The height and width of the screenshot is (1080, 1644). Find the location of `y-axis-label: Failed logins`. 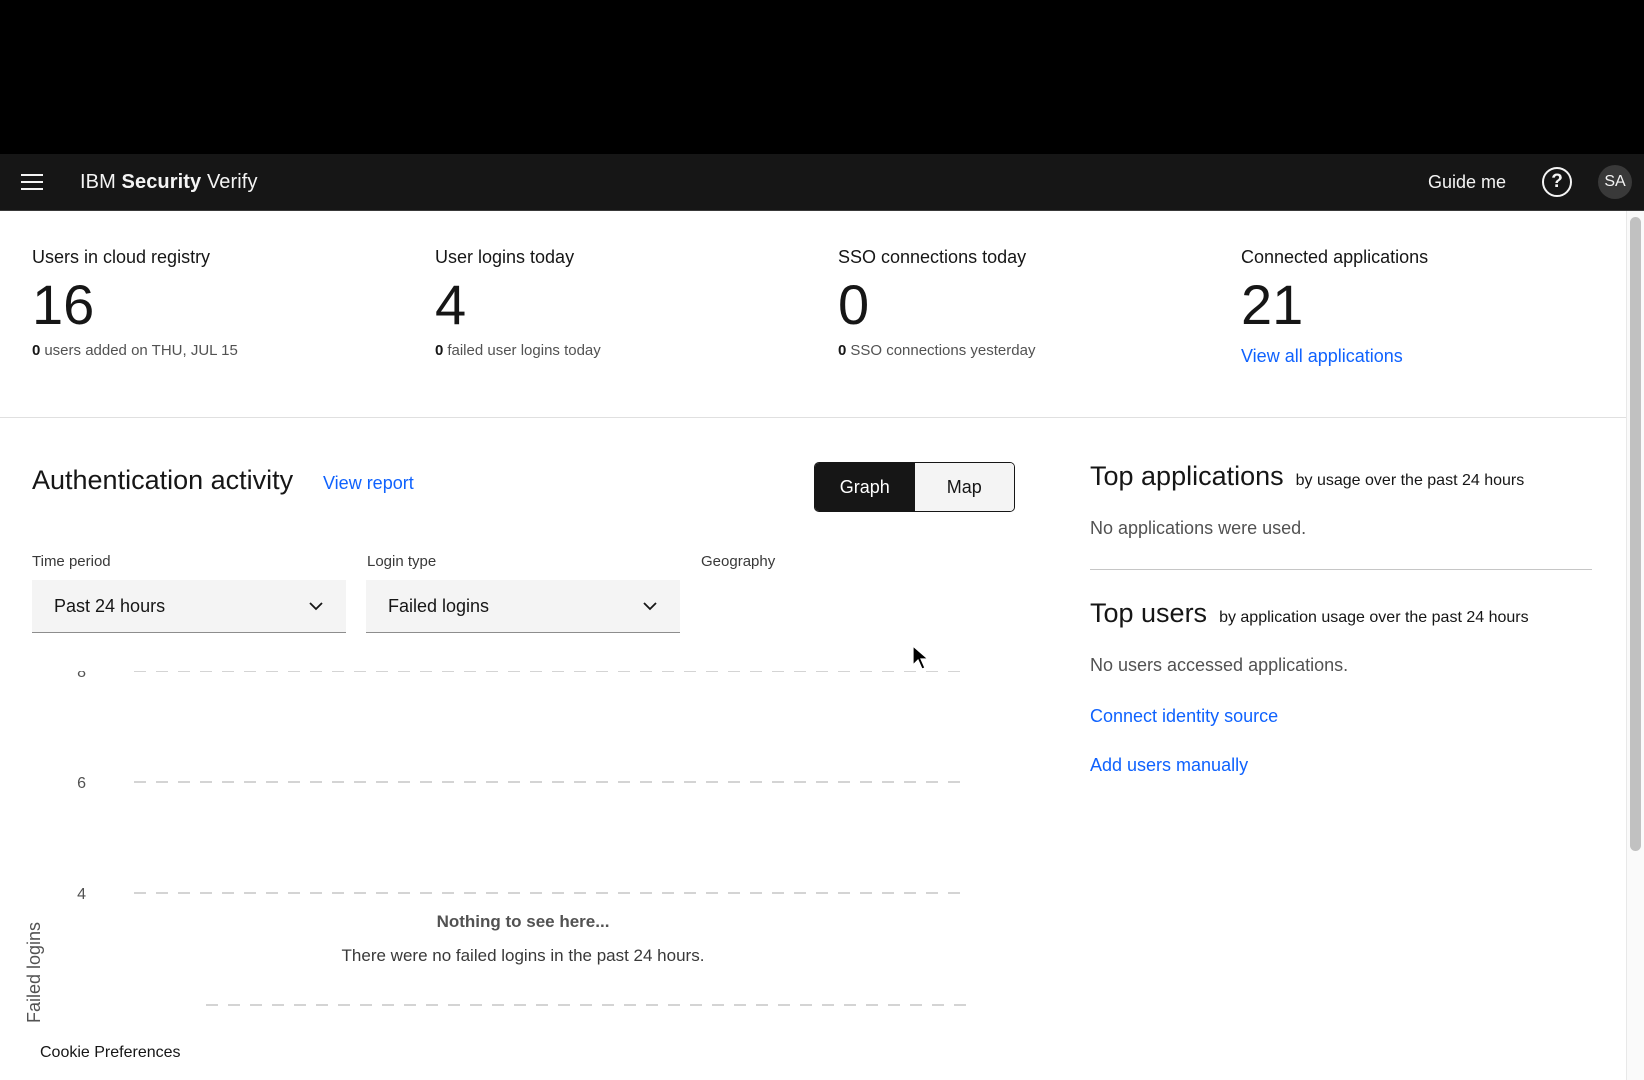

y-axis-label: Failed logins is located at coordinates (34, 972).